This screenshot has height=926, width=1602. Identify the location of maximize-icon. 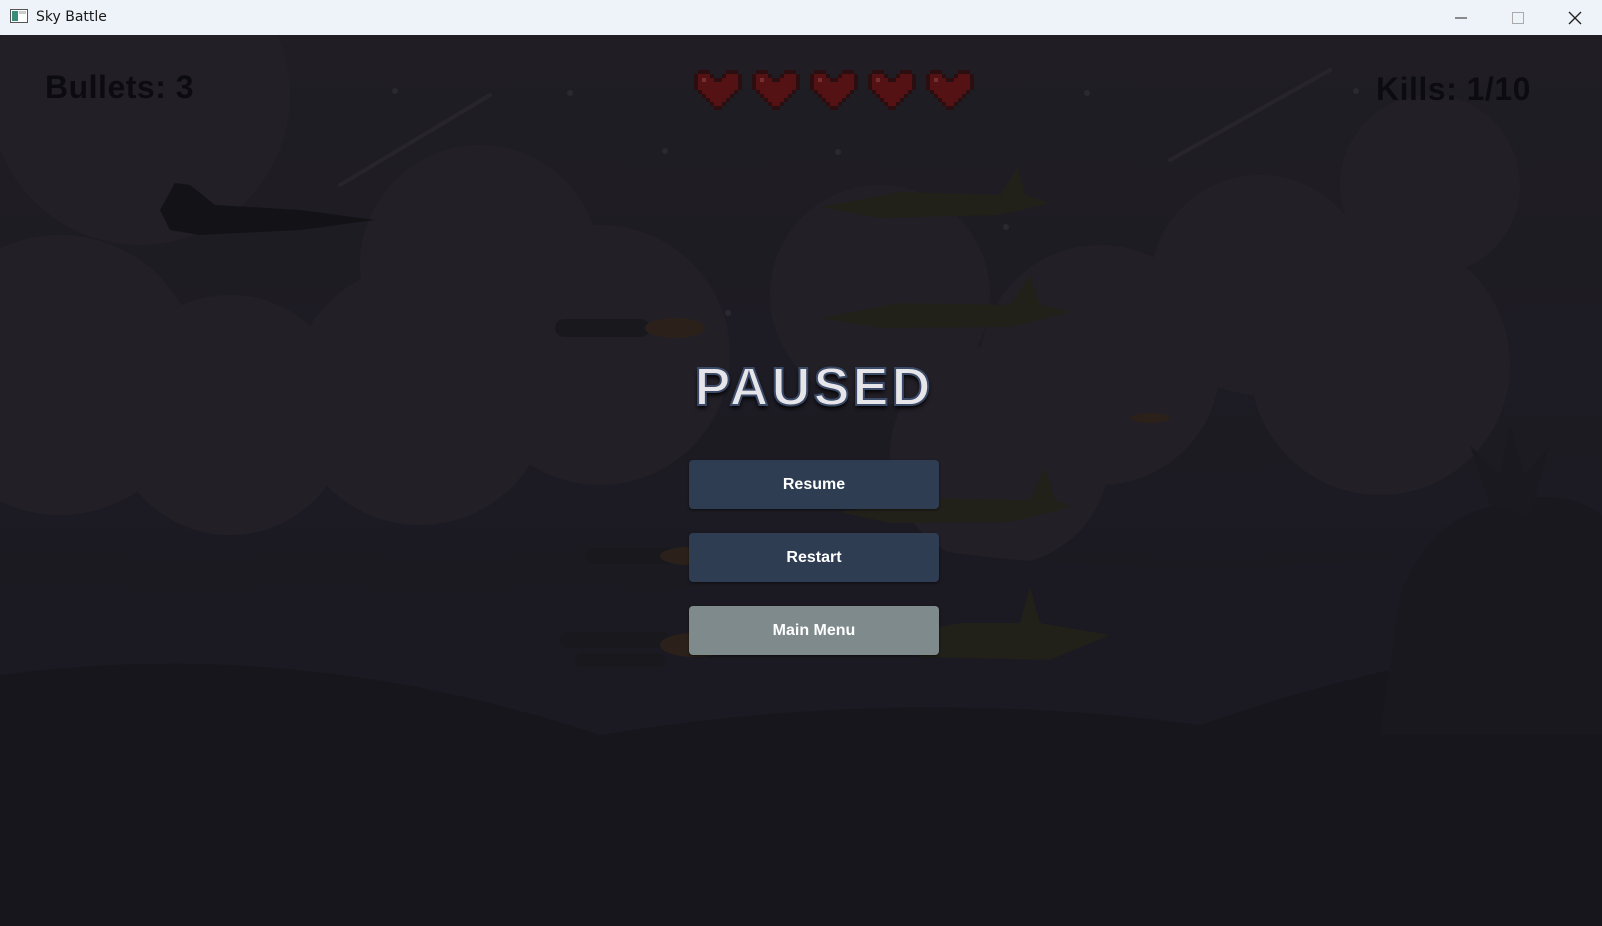
(1518, 18).